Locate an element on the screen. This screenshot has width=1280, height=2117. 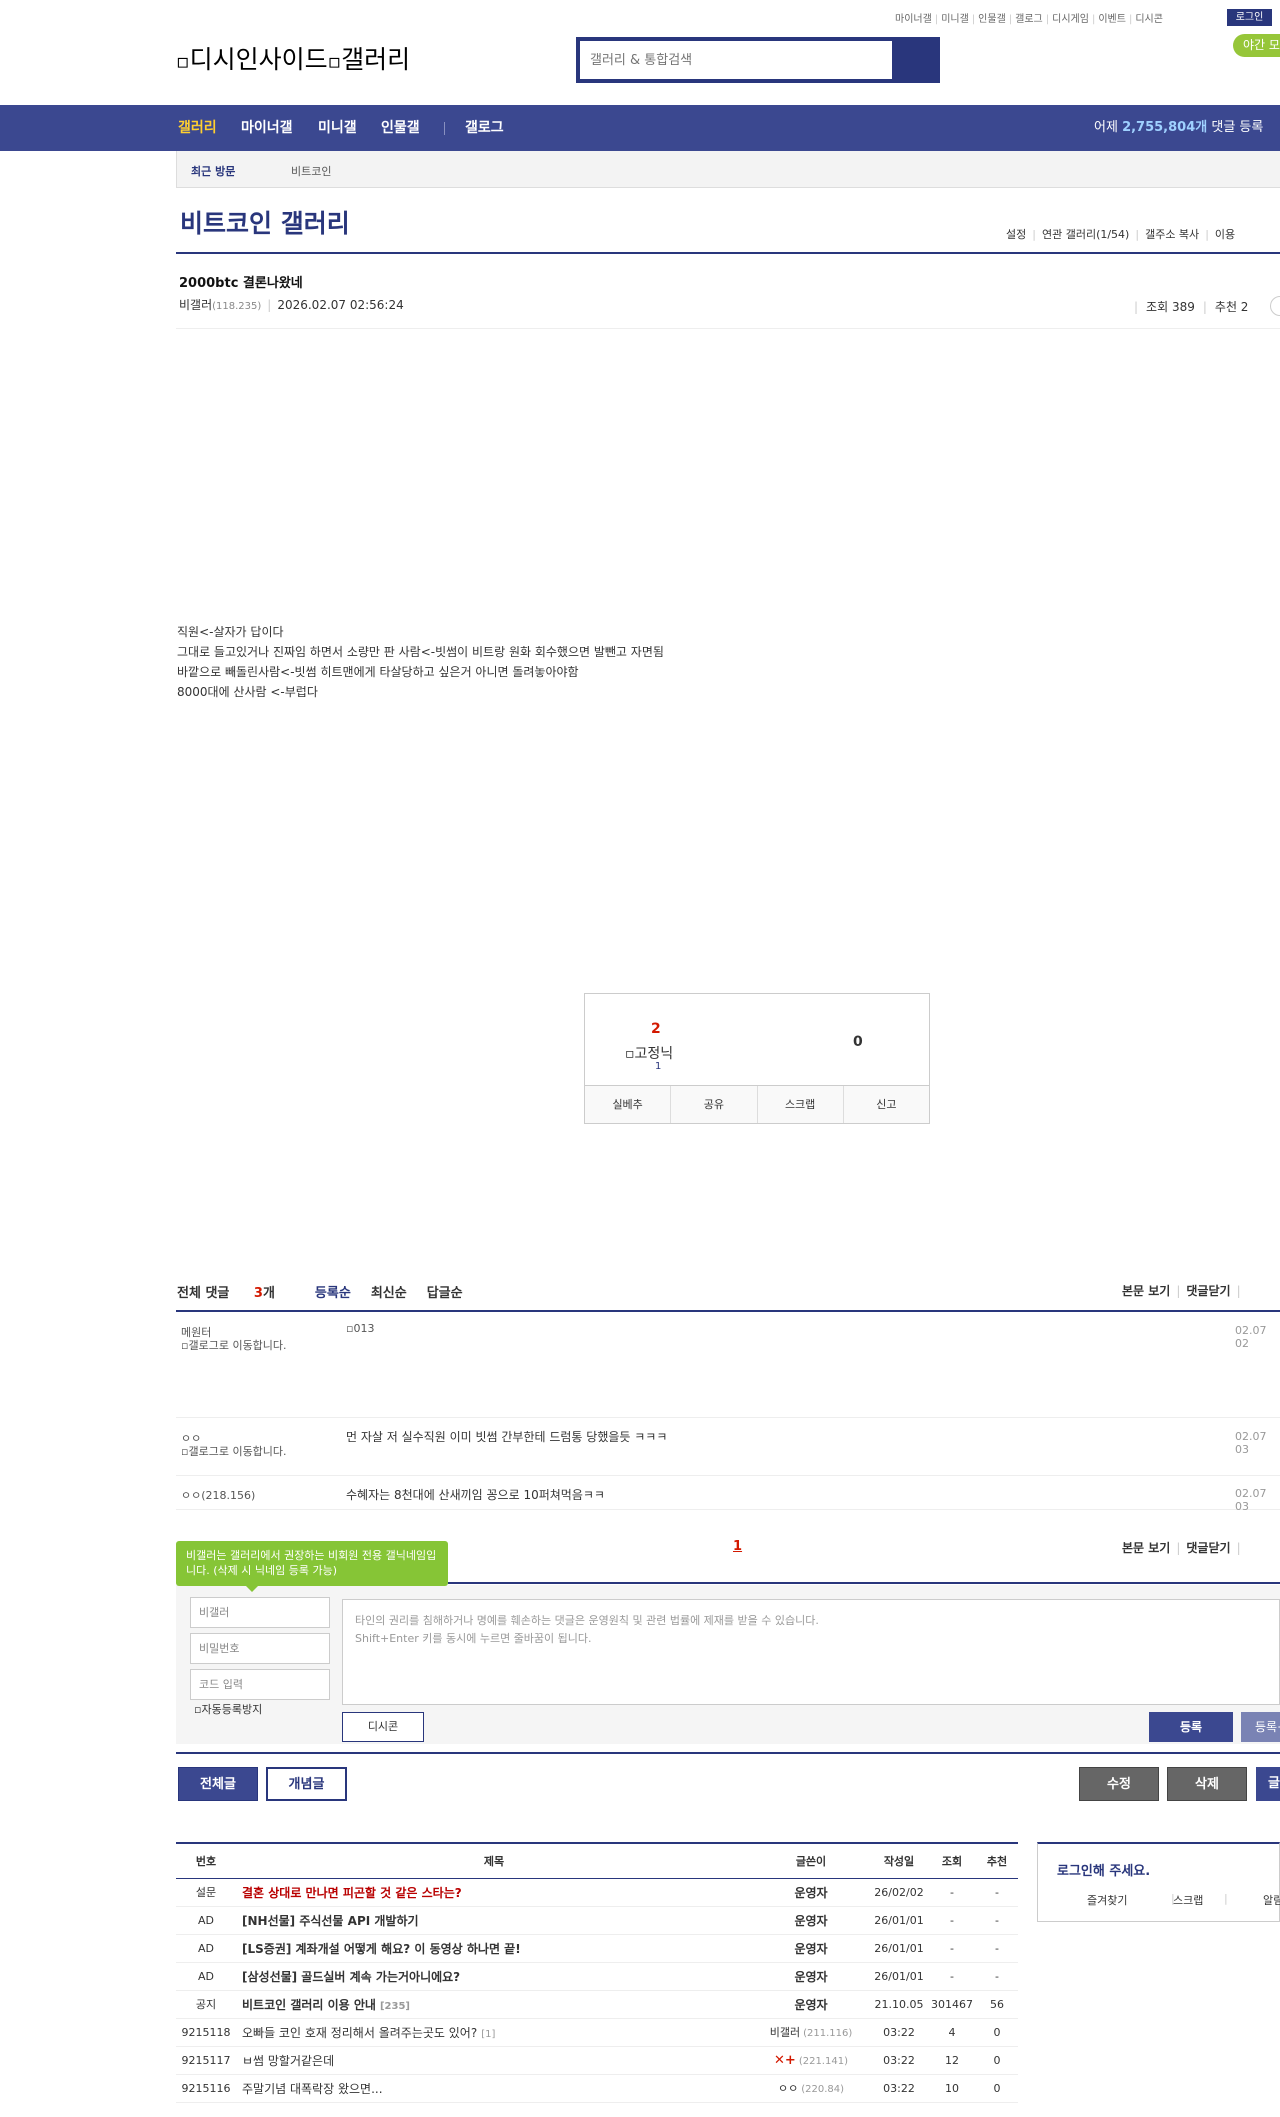
share-button: 공유 is located at coordinates (714, 1104).